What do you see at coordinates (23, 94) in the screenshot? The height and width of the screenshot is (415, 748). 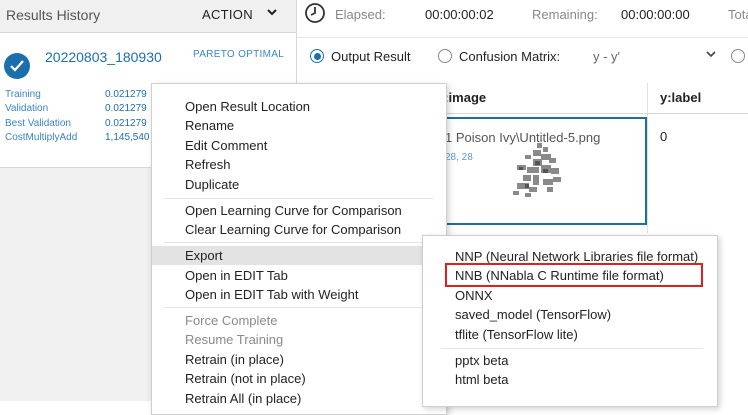 I see `metric-label-training: Training` at bounding box center [23, 94].